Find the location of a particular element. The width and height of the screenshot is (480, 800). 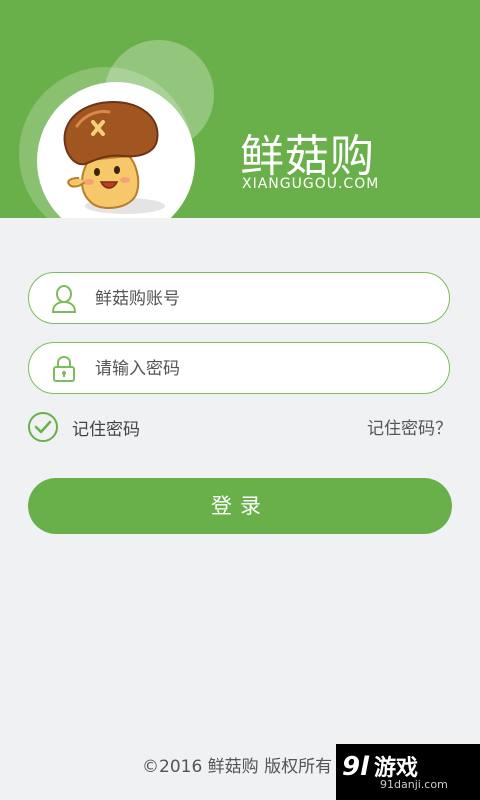

password-field is located at coordinates (239, 368).